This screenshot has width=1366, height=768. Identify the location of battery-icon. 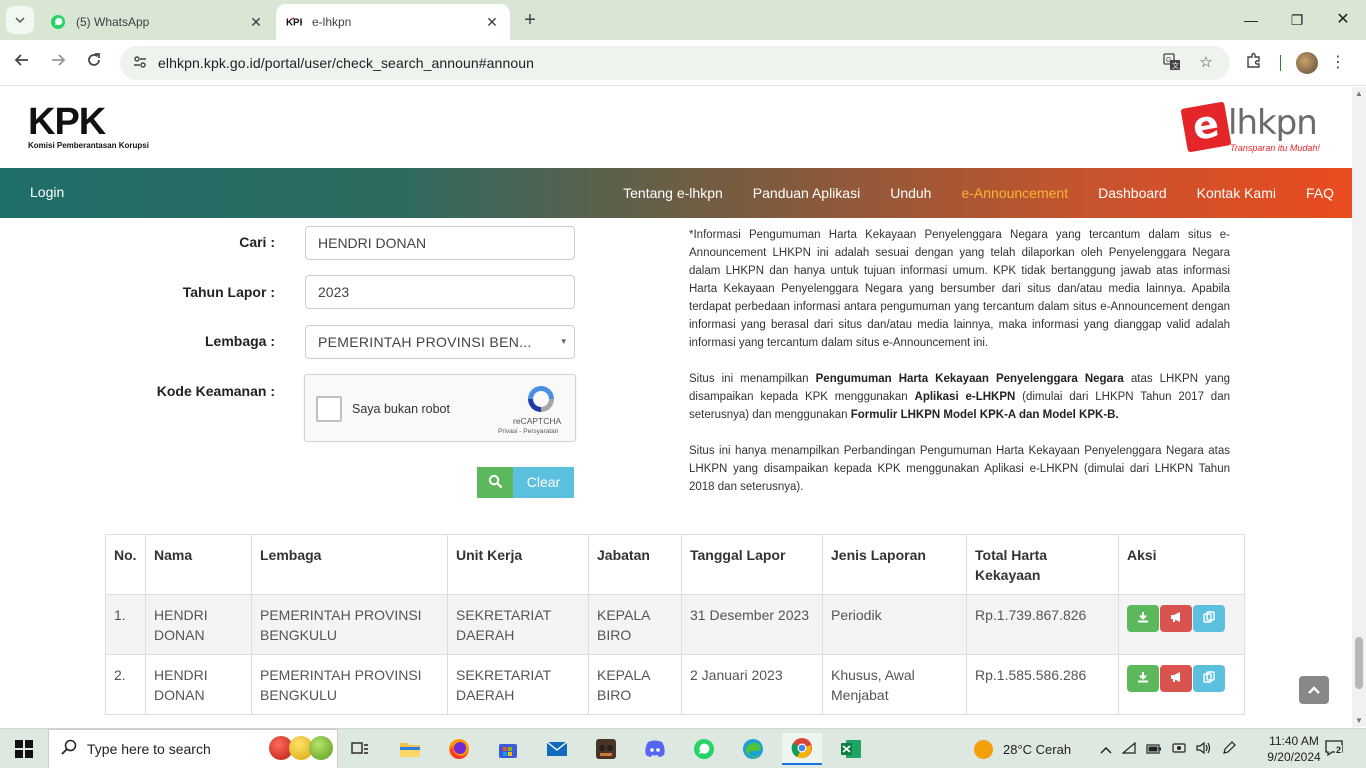
(1154, 749).